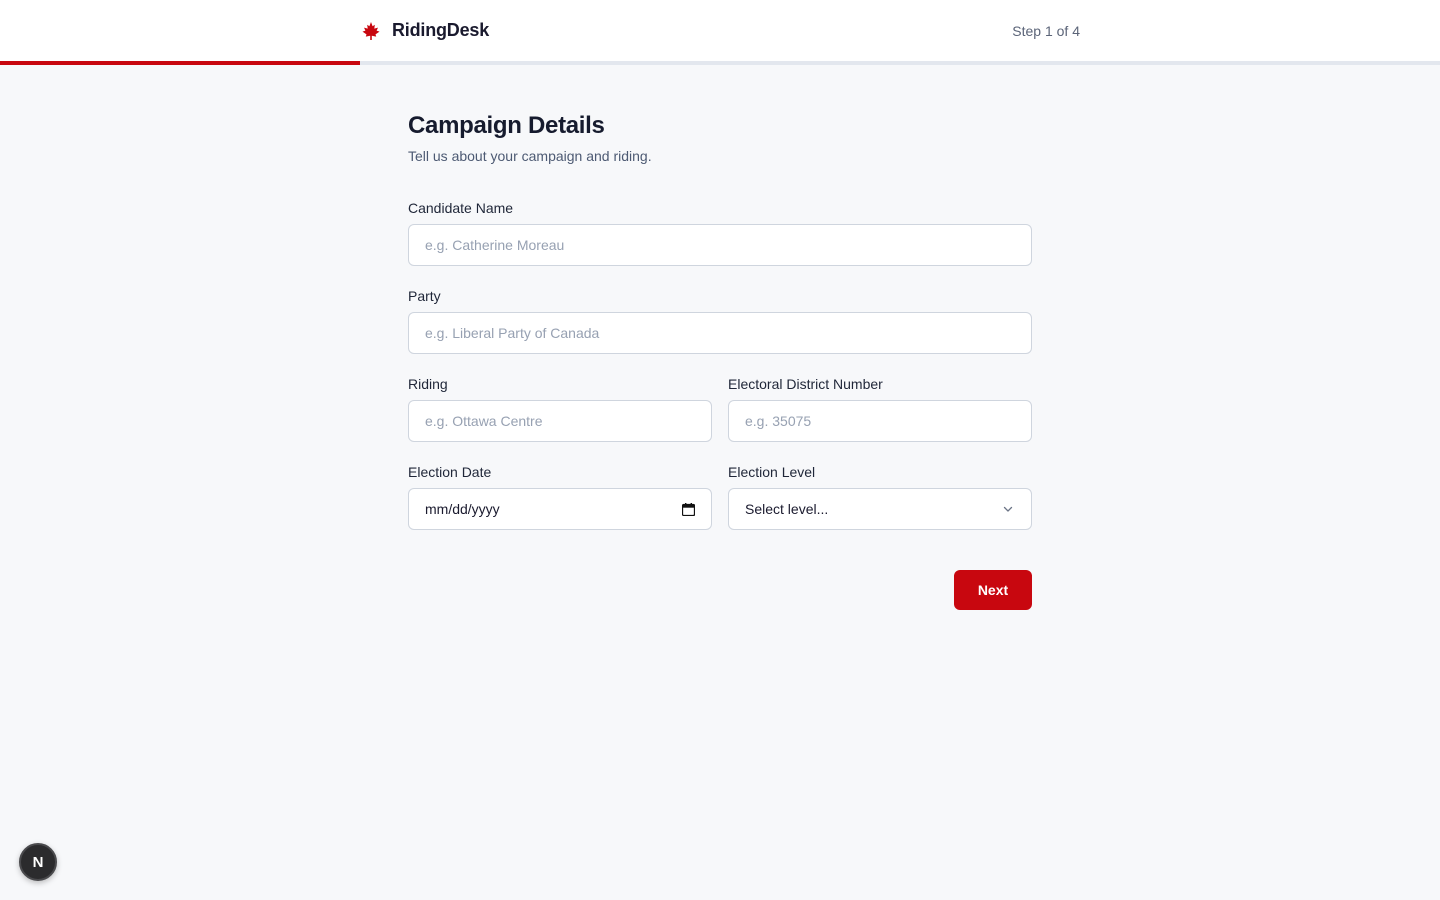  I want to click on top-bar: RidingDesk Step 1 of 4, so click(720, 30).